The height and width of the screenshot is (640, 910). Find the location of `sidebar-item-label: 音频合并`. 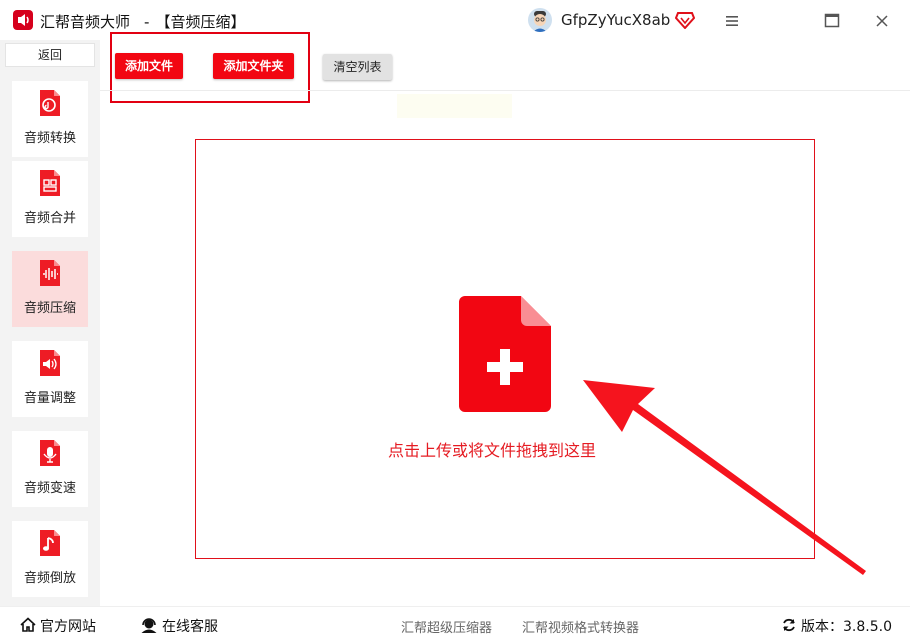

sidebar-item-label: 音频合并 is located at coordinates (49, 218).